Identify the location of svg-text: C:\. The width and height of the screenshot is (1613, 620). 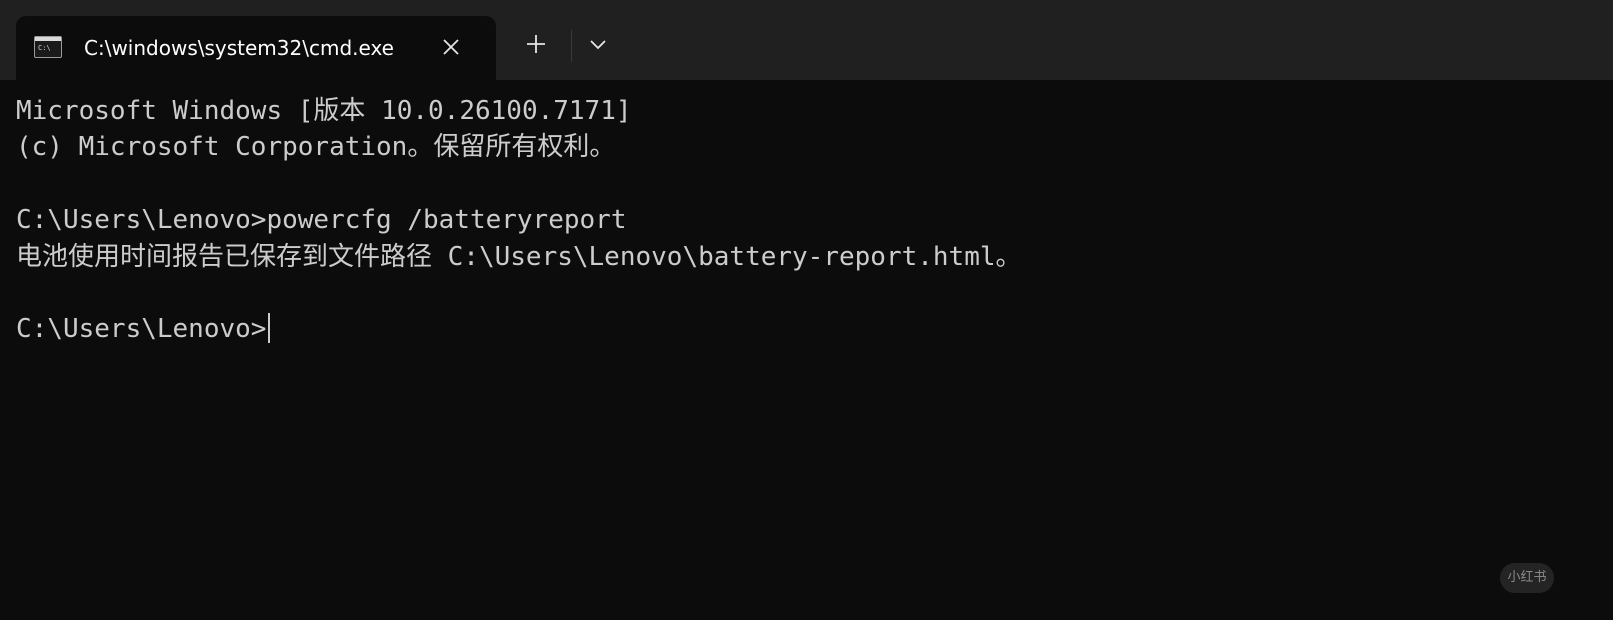
(44, 48).